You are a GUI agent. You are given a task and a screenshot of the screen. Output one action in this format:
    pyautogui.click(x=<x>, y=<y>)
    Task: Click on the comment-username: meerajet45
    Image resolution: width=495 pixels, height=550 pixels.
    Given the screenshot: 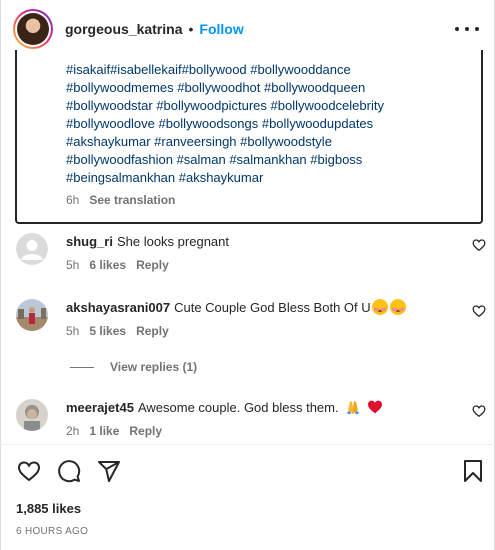 What is the action you would take?
    pyautogui.click(x=100, y=407)
    